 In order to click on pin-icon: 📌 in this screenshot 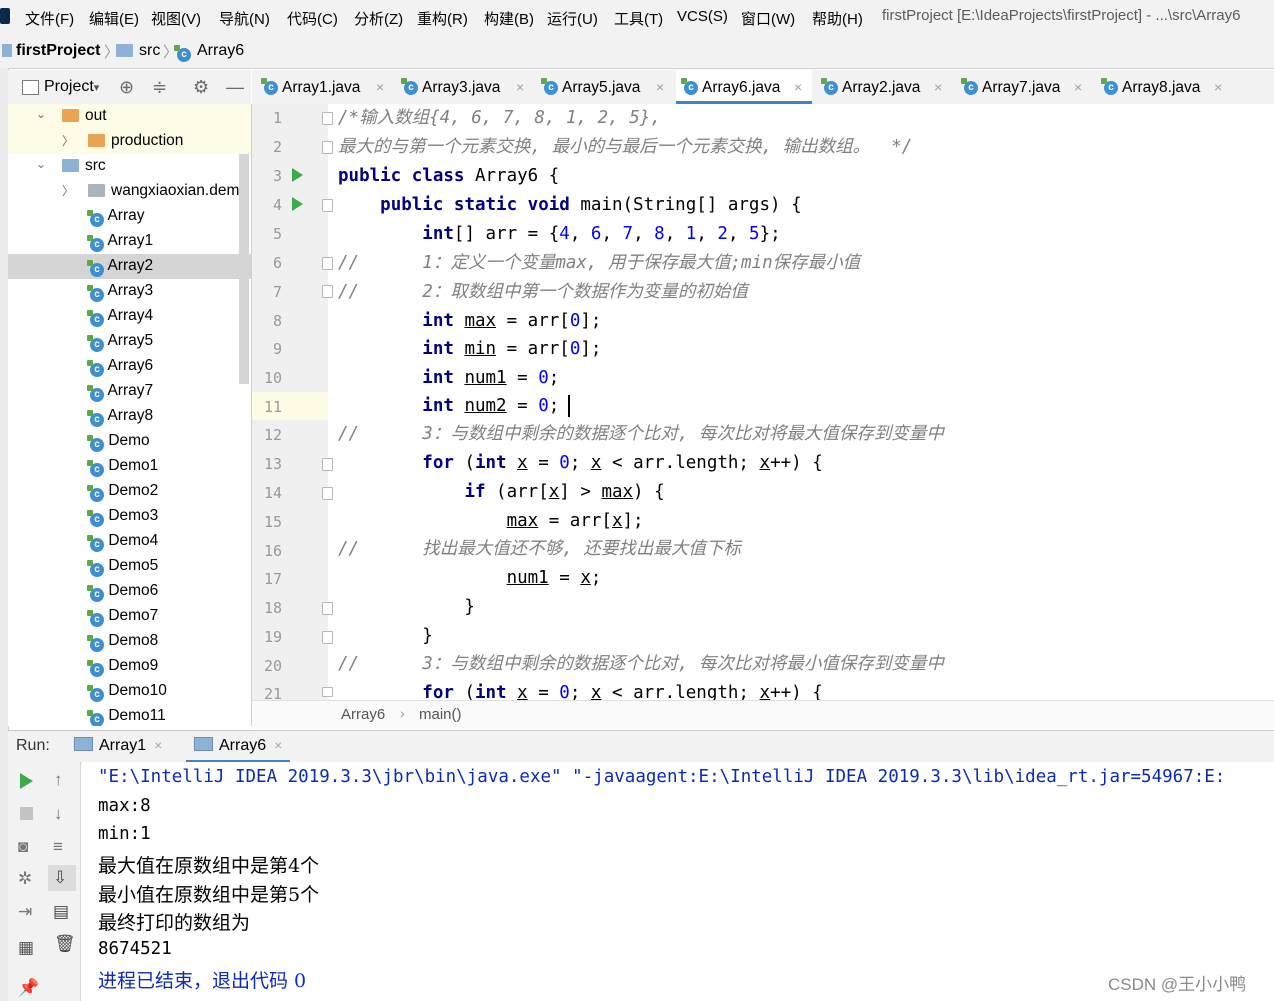, I will do `click(28, 988)`.